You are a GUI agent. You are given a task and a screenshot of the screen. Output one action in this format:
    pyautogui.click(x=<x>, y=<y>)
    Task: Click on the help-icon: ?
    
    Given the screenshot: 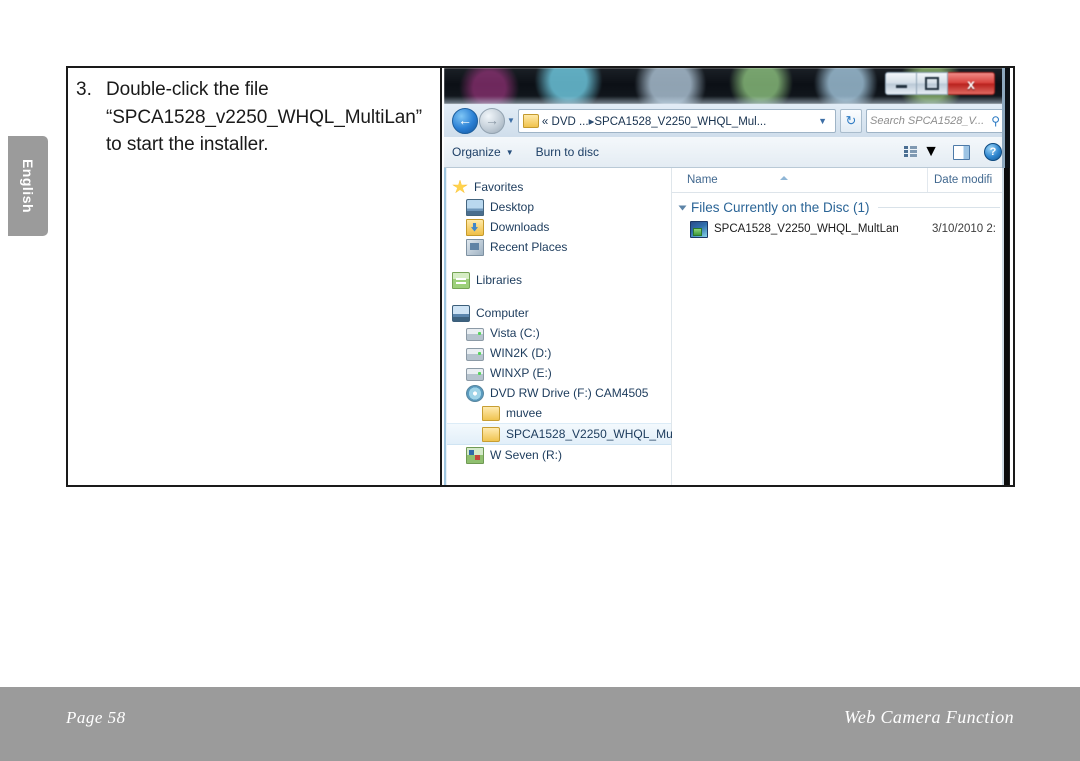 What is the action you would take?
    pyautogui.click(x=993, y=152)
    